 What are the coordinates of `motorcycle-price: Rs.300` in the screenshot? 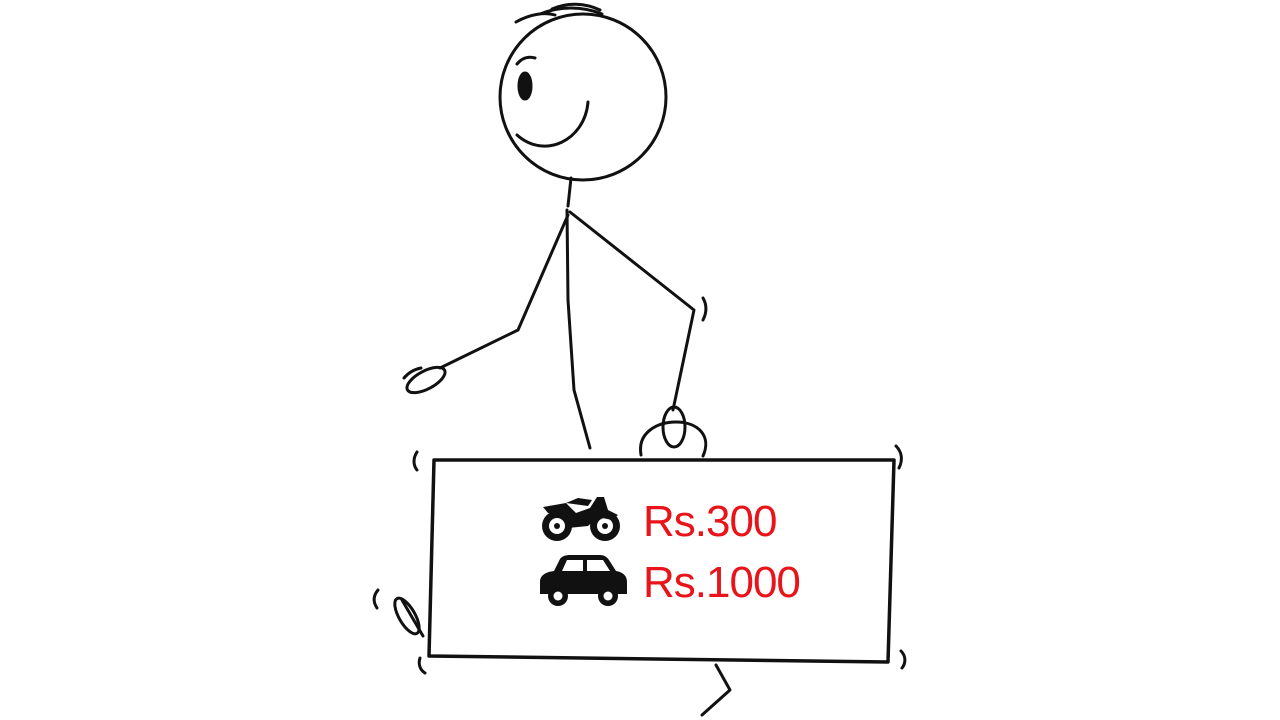 It's located at (710, 521).